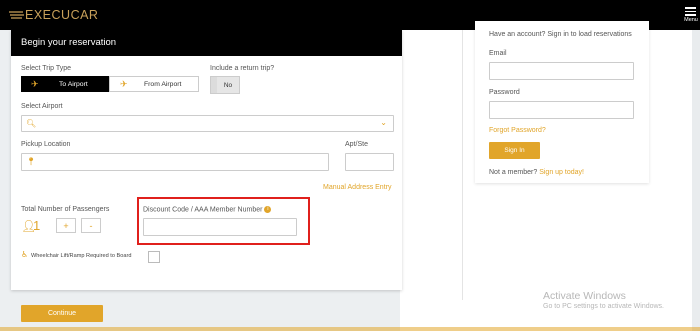 Image resolution: width=700 pixels, height=331 pixels. I want to click on bottom-accent-line, so click(350, 329).